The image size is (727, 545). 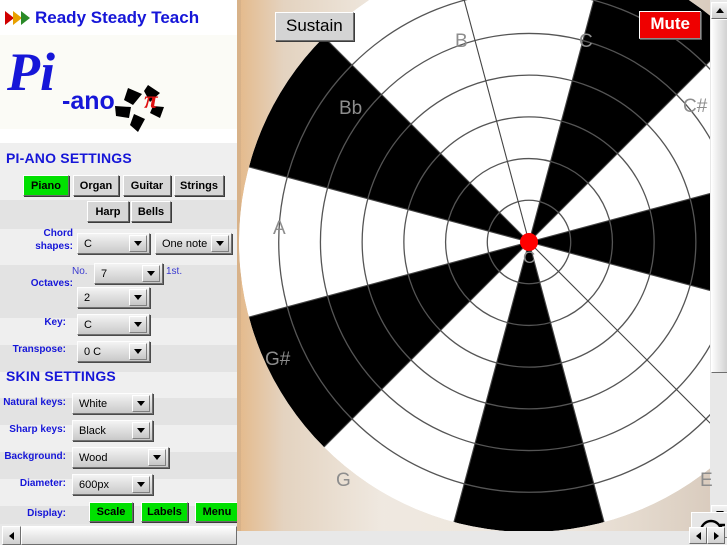 What do you see at coordinates (113, 297) in the screenshot?
I see `octaves-start-select: 2` at bounding box center [113, 297].